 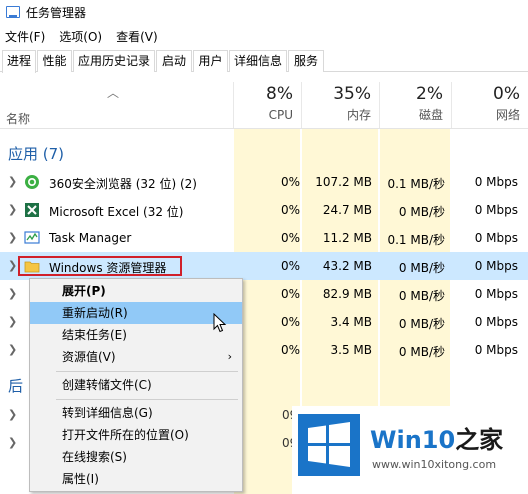 What do you see at coordinates (89, 357) in the screenshot?
I see `menu-item-label: 资源值(V)` at bounding box center [89, 357].